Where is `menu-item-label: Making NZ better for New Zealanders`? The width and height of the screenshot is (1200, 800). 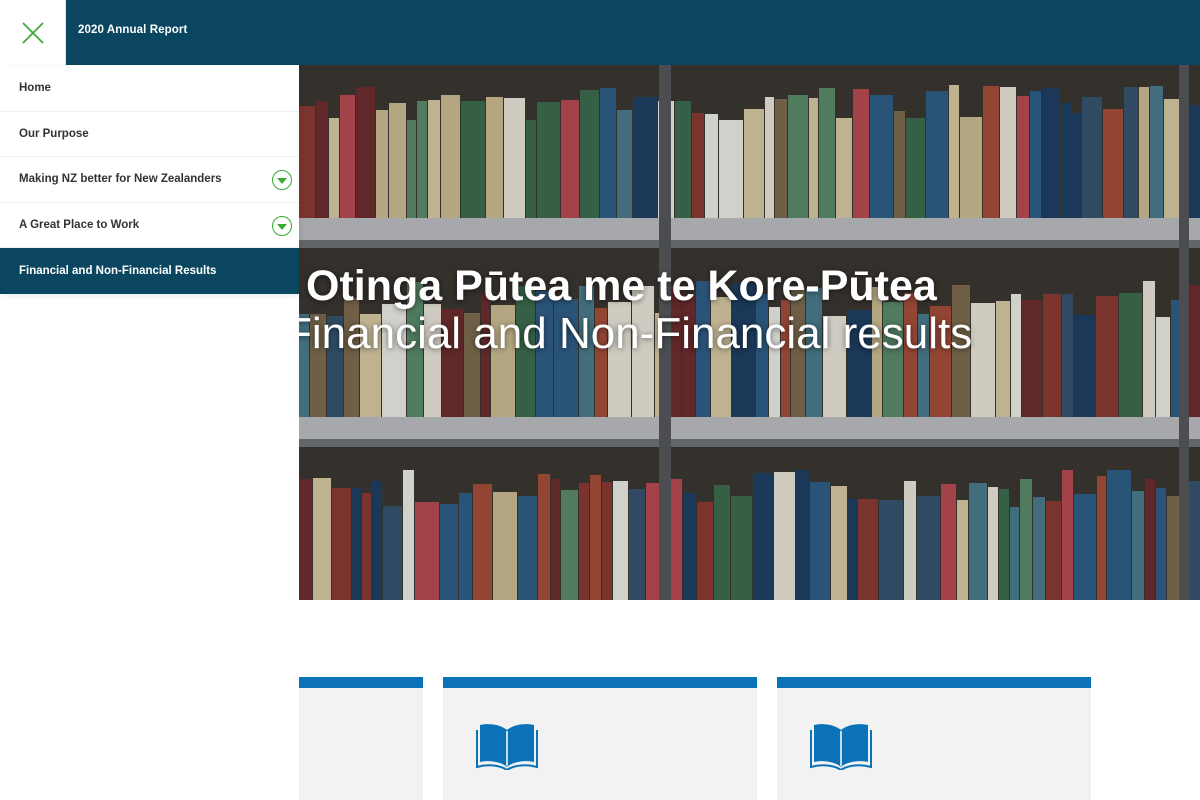 menu-item-label: Making NZ better for New Zealanders is located at coordinates (120, 179).